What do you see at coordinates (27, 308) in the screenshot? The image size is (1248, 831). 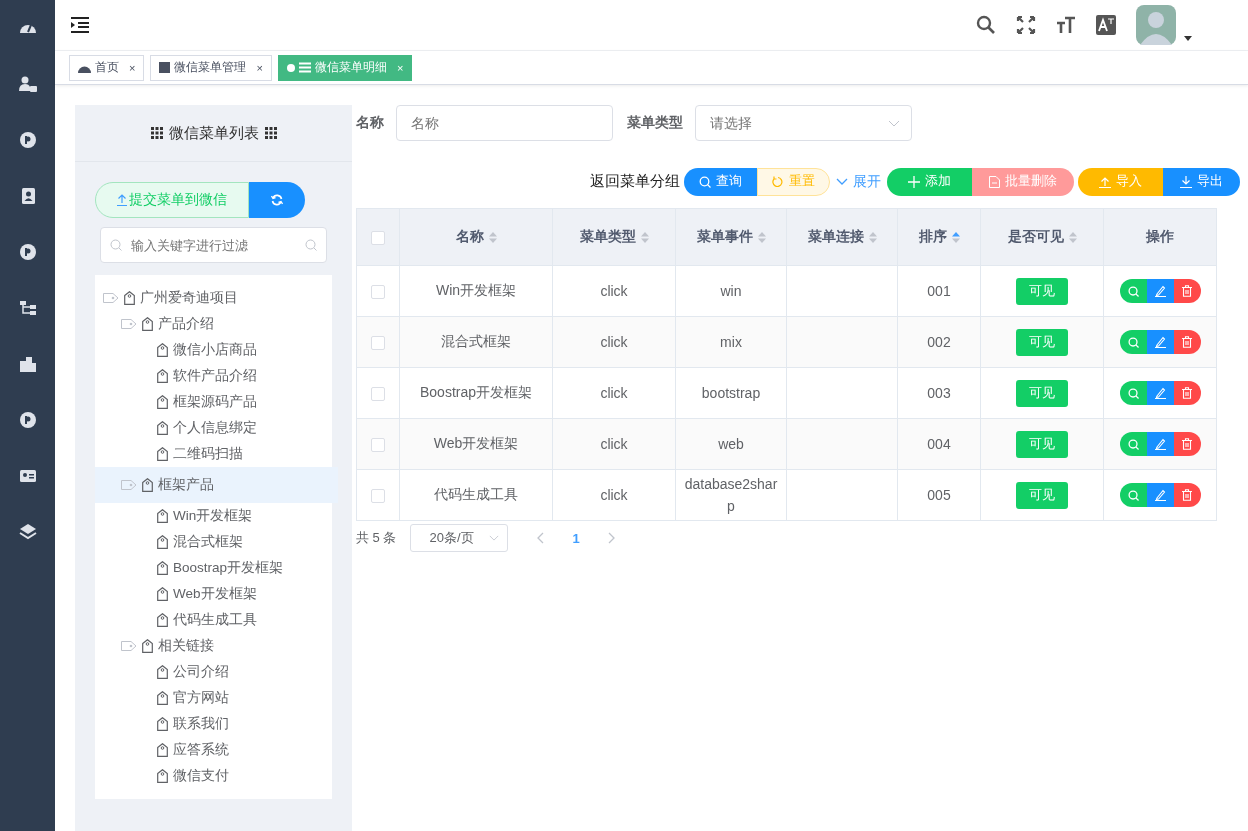 I see `hierarchy-icon` at bounding box center [27, 308].